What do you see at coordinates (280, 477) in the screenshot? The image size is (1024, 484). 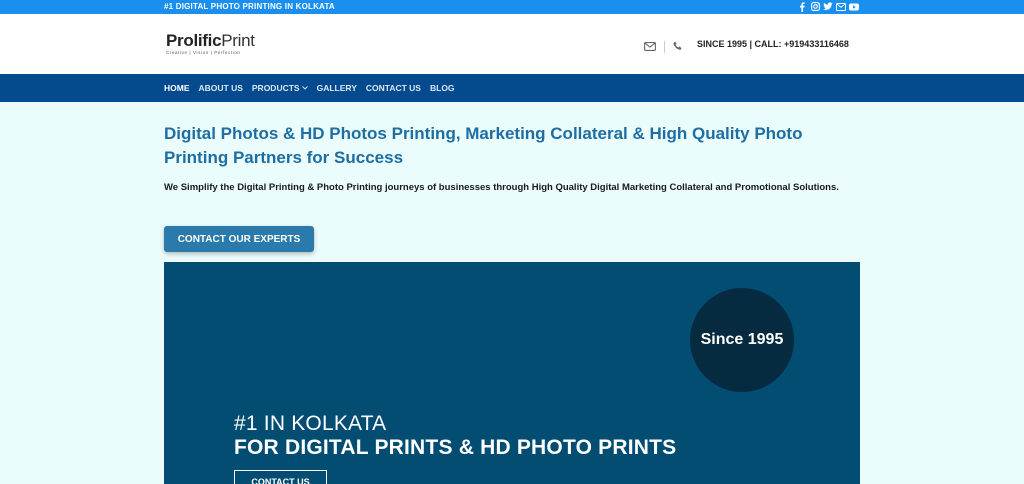 I see `banner-contact-button: CONTACT US` at bounding box center [280, 477].